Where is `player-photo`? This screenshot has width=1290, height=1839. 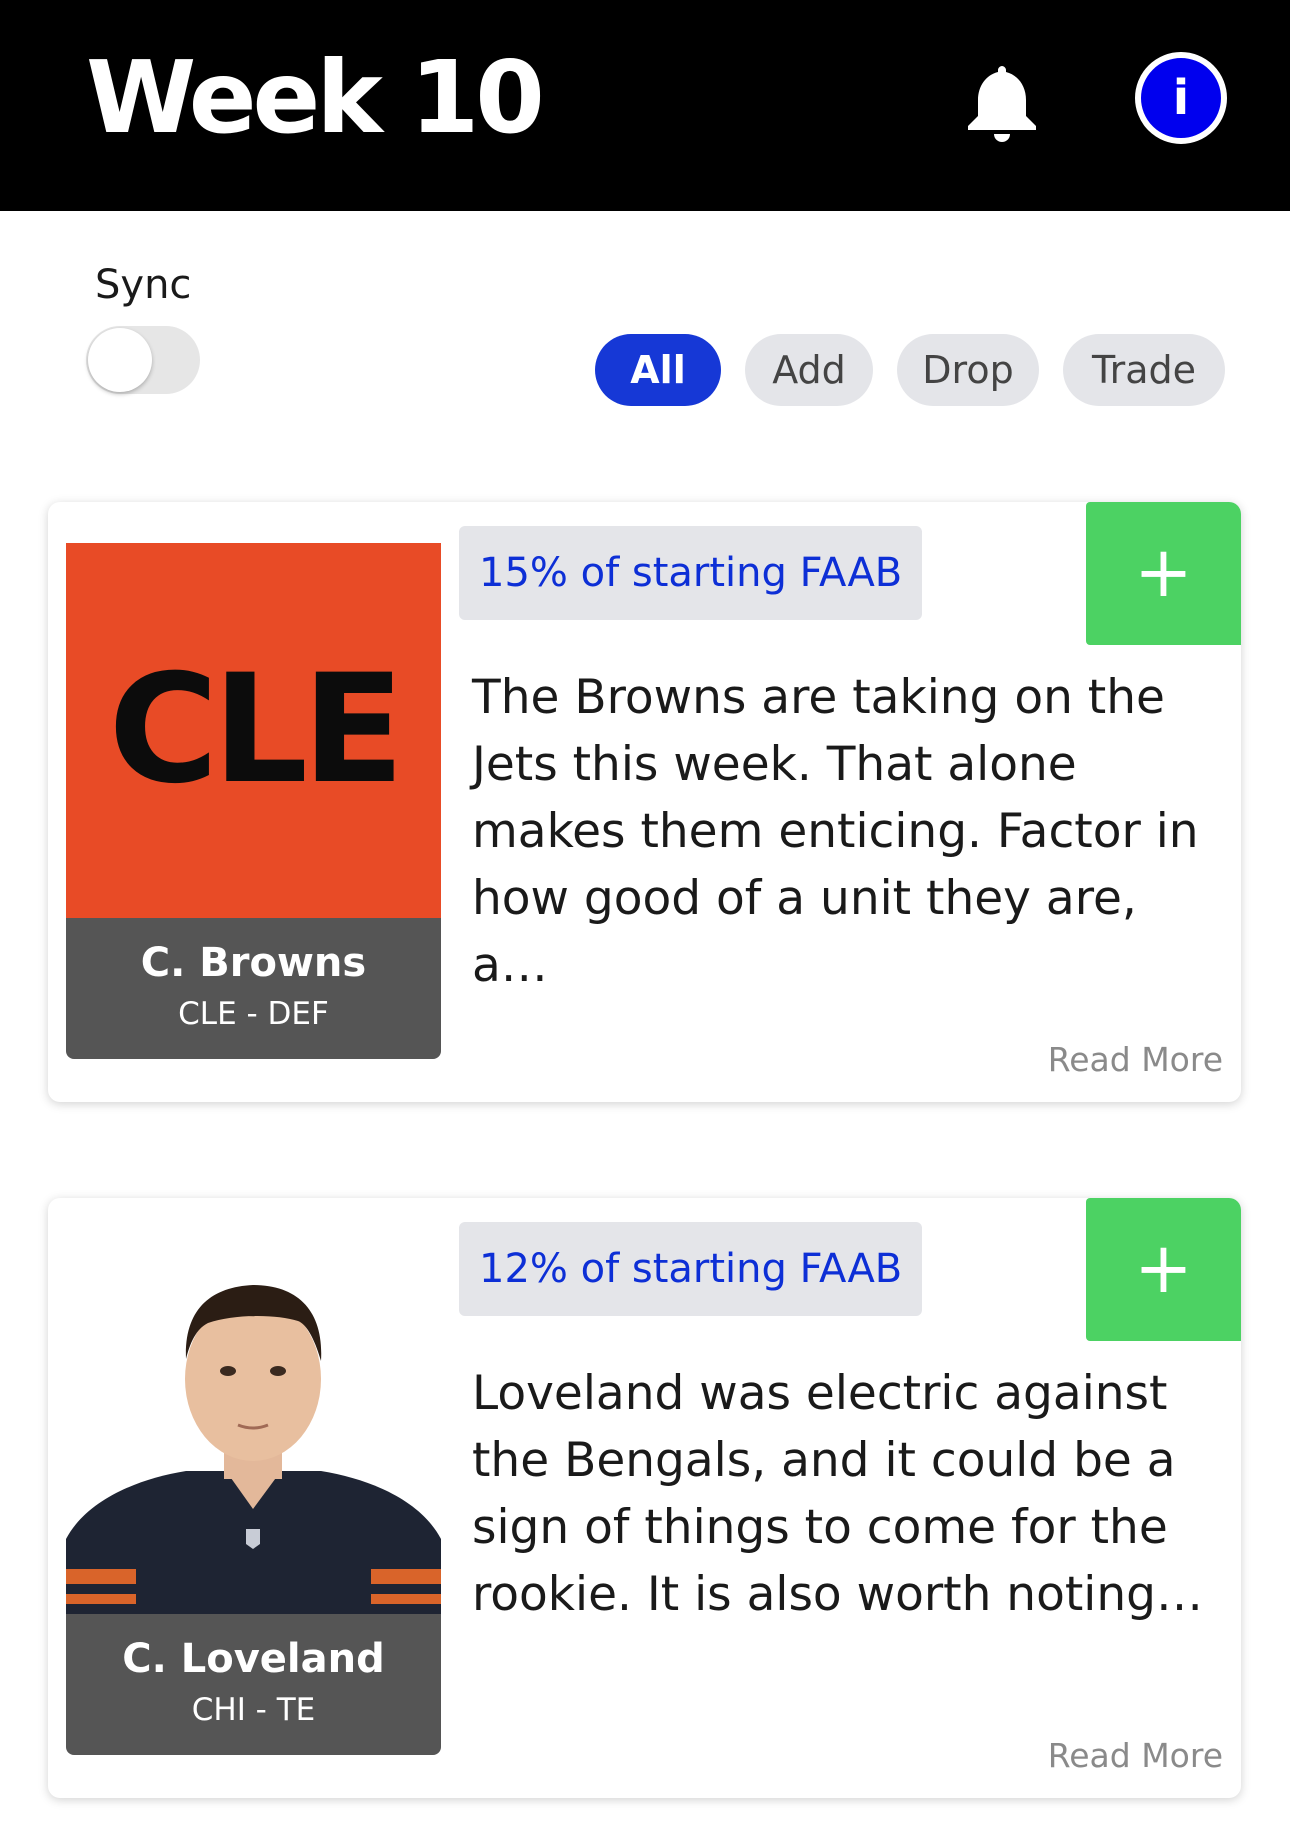 player-photo is located at coordinates (253, 1426).